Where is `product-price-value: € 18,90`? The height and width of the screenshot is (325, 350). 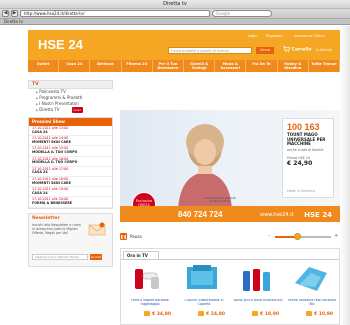
product-price-value: € 18,90 is located at coordinates (269, 314).